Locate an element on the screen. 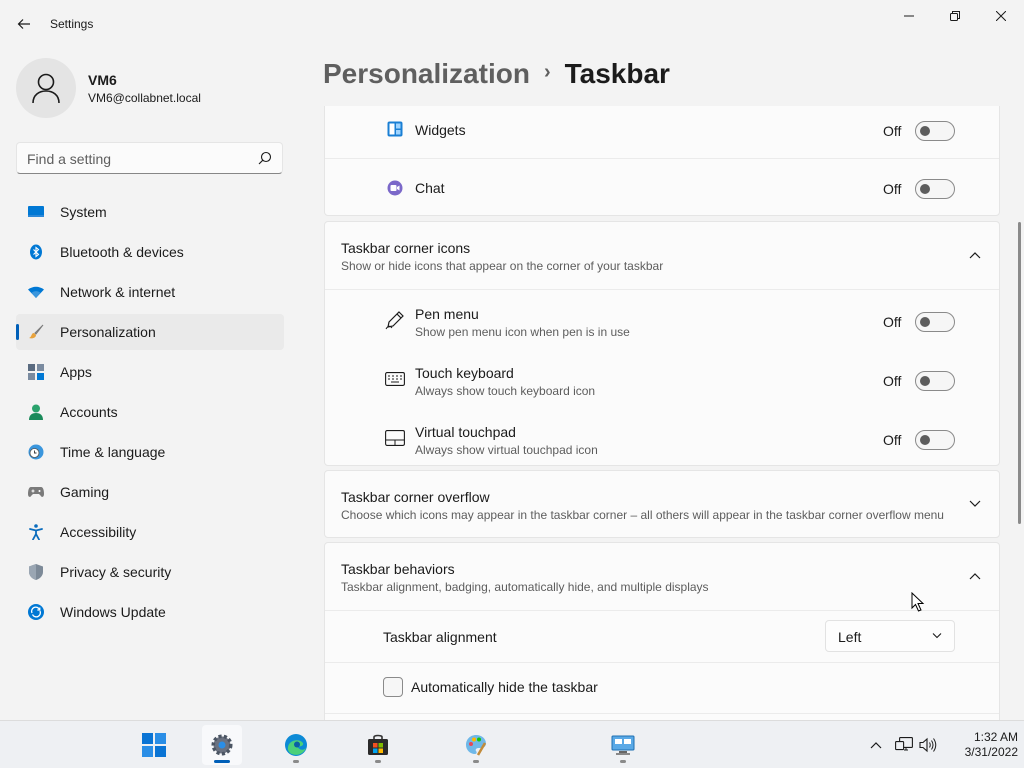 The image size is (1024, 768). brush-icon is located at coordinates (36, 332).